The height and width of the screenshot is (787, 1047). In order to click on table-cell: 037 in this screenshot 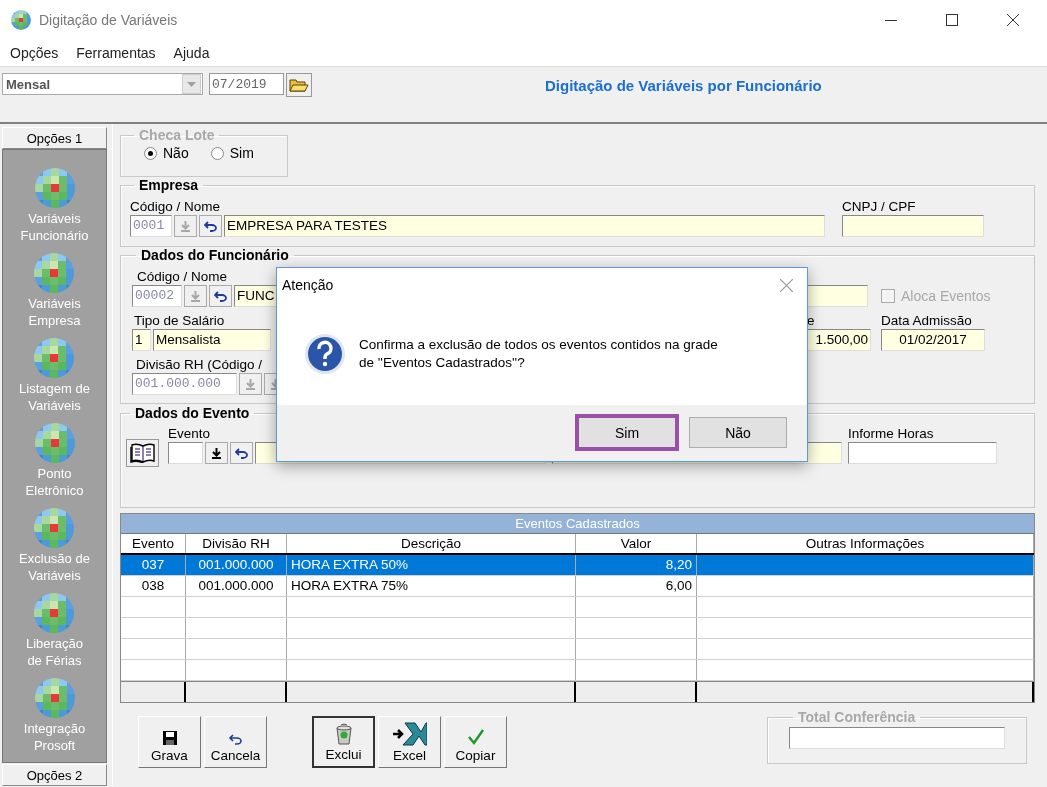, I will do `click(153, 565)`.